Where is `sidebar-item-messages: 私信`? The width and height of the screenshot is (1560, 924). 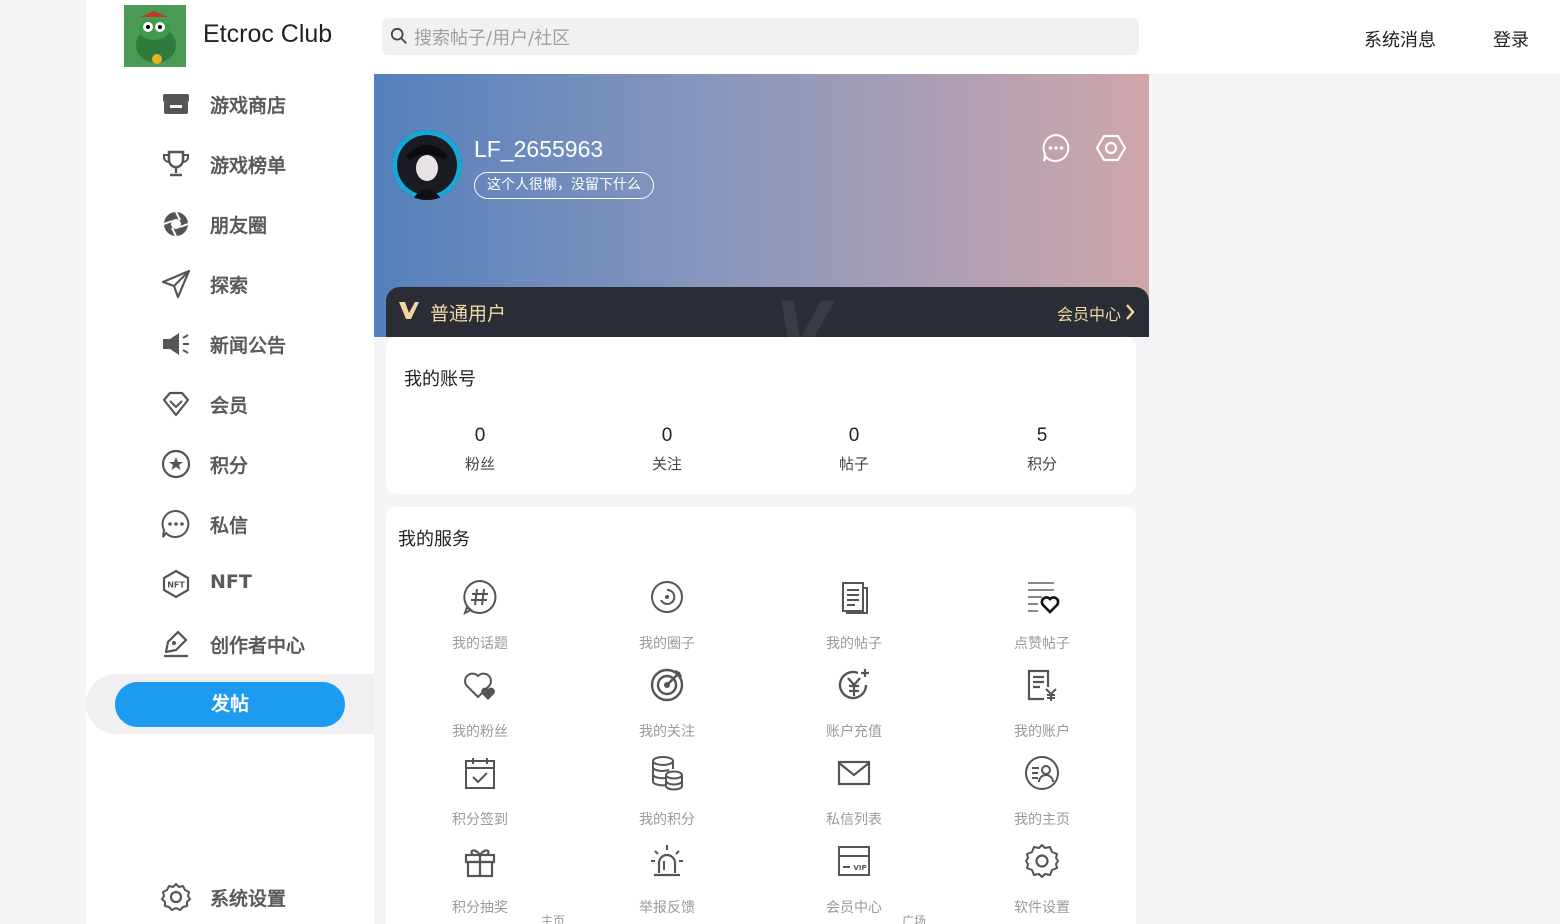 sidebar-item-messages: 私信 is located at coordinates (230, 524).